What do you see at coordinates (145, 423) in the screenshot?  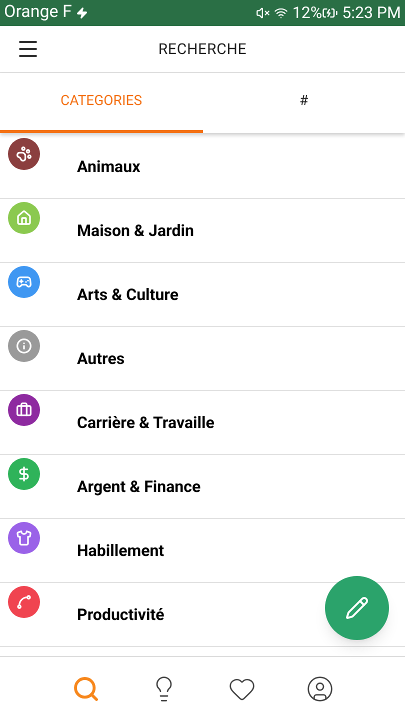 I see `category-label: Carrière & Travaille` at bounding box center [145, 423].